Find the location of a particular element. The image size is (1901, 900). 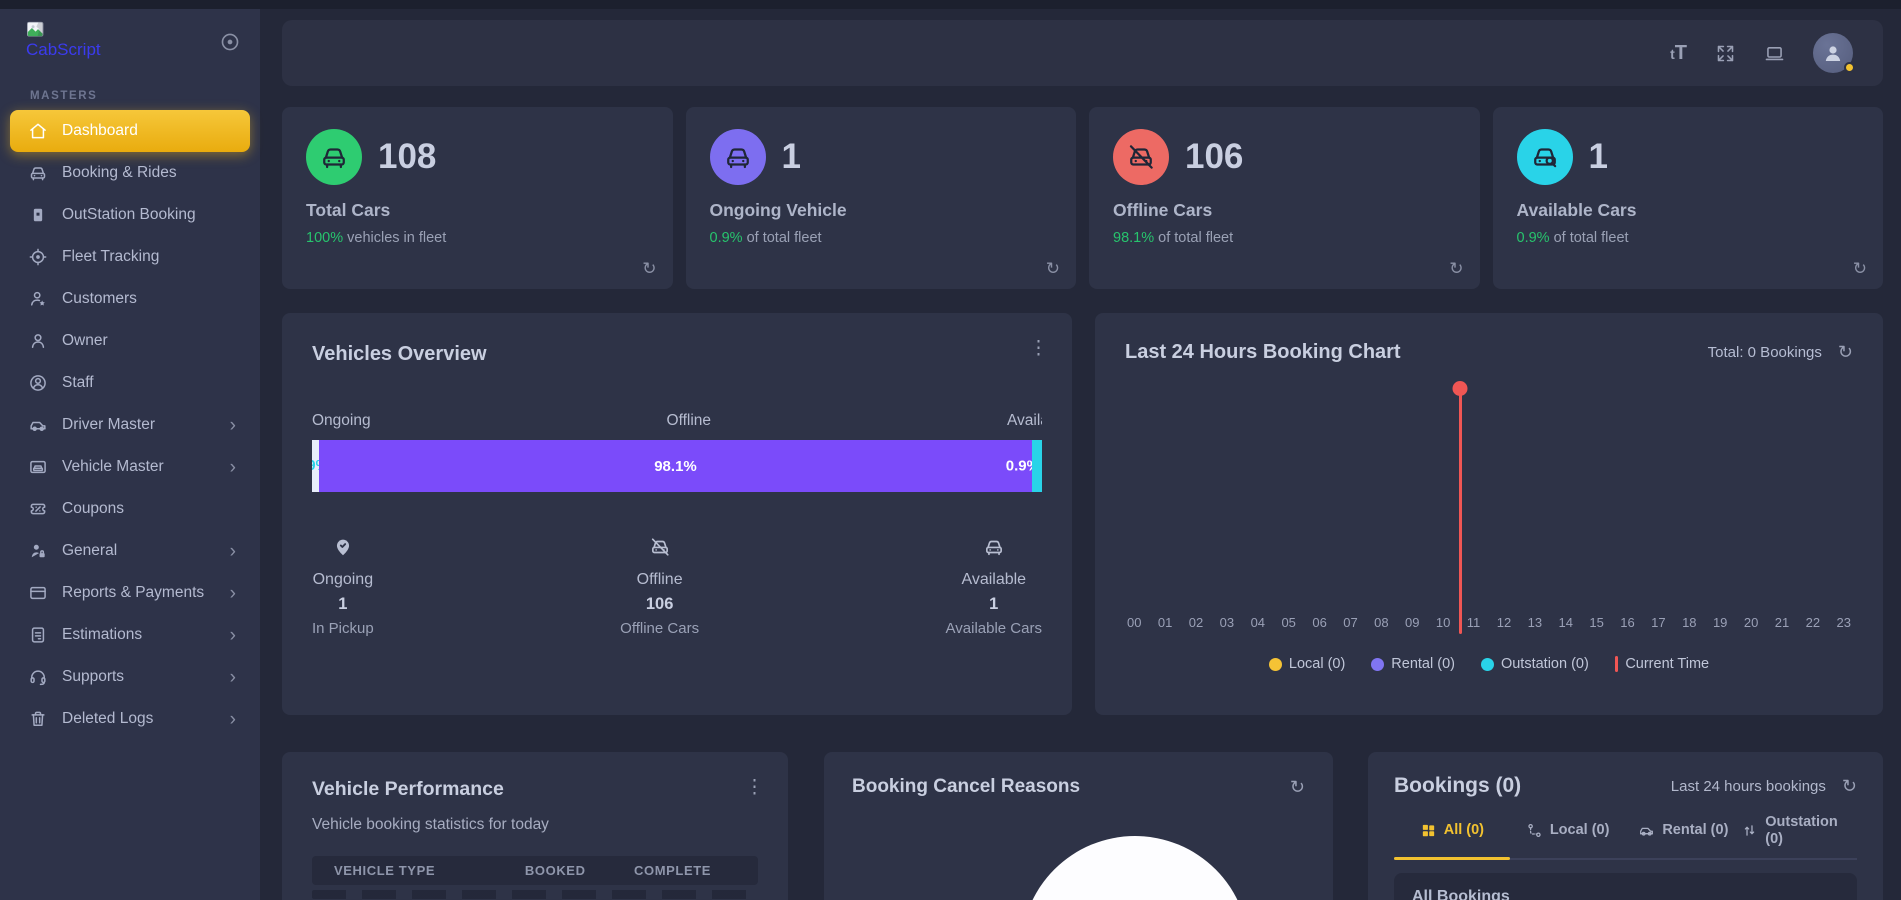

booking-total-label: Total: 0 Bookings is located at coordinates (1764, 352).